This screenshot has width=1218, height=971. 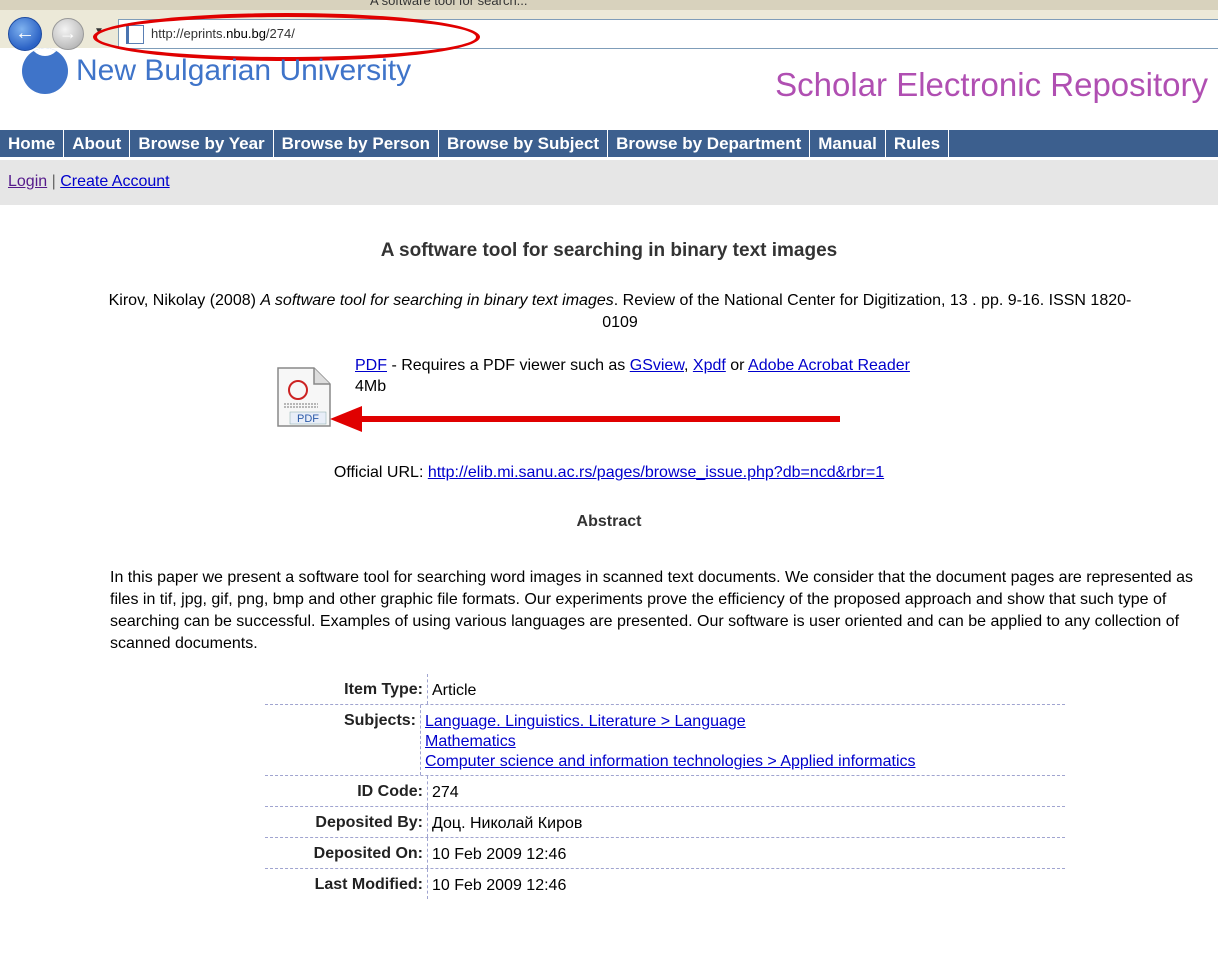 What do you see at coordinates (305, 397) in the screenshot?
I see `pdf-file-icon: PDF` at bounding box center [305, 397].